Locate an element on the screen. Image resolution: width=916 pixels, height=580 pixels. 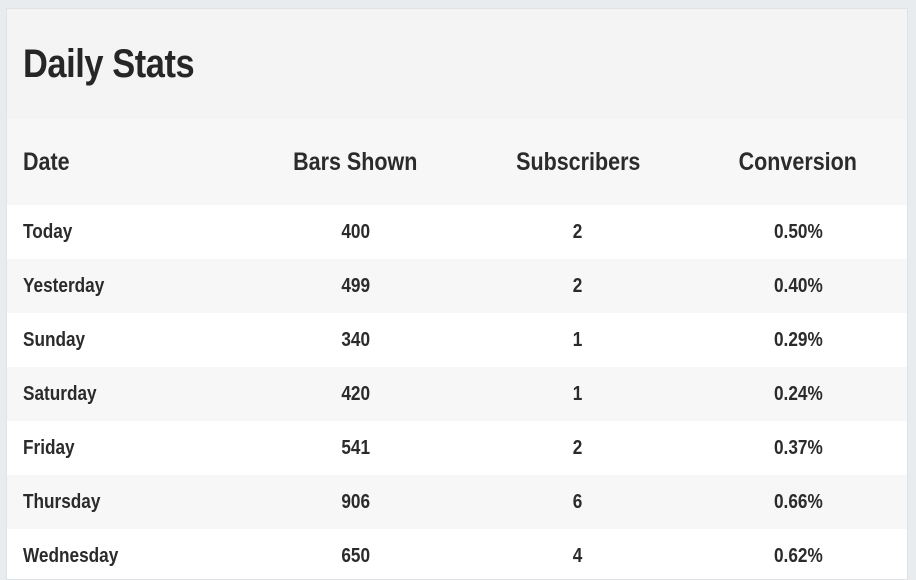
cell-date: Saturday is located at coordinates (60, 393).